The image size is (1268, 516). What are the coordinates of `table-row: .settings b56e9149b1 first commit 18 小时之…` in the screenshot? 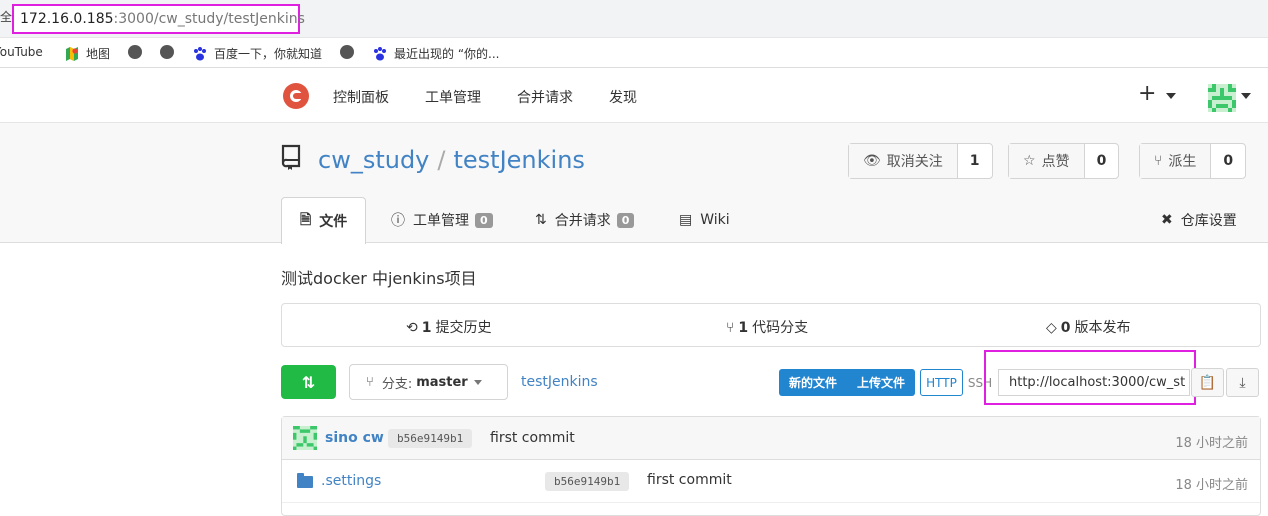 It's located at (771, 481).